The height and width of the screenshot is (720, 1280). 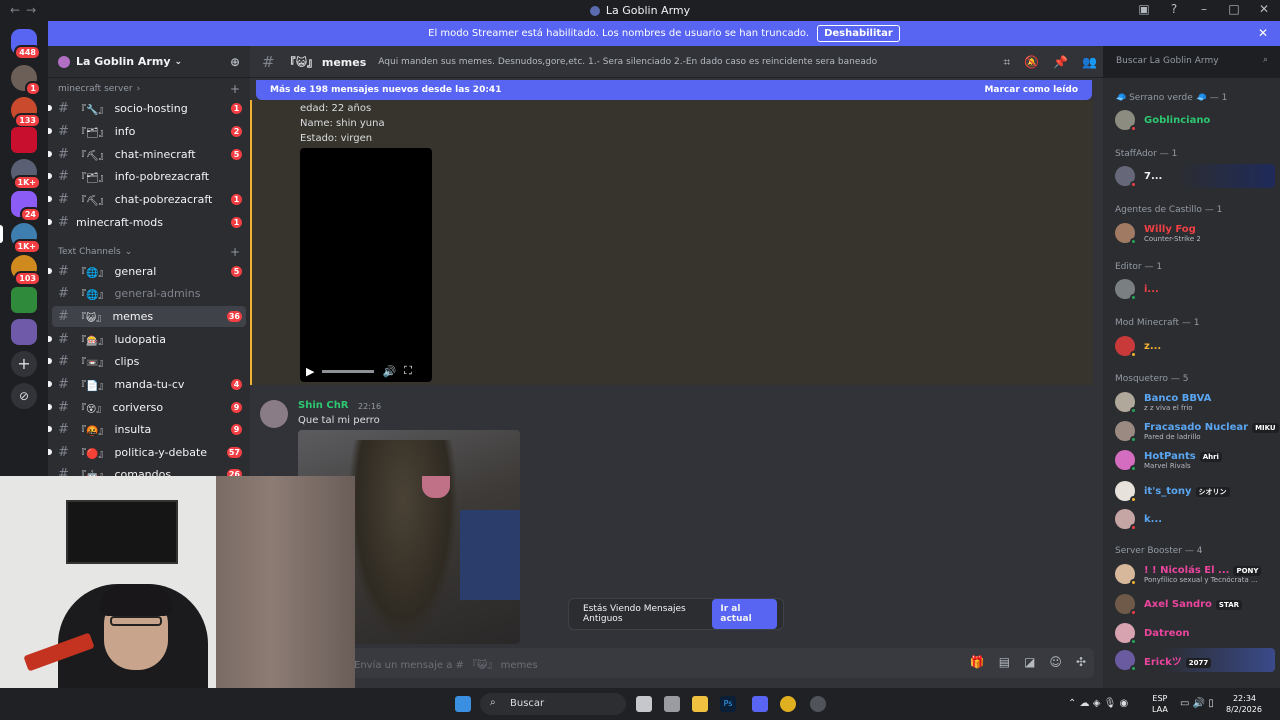 What do you see at coordinates (26, 206) in the screenshot?
I see `twitch-server-icon: 24` at bounding box center [26, 206].